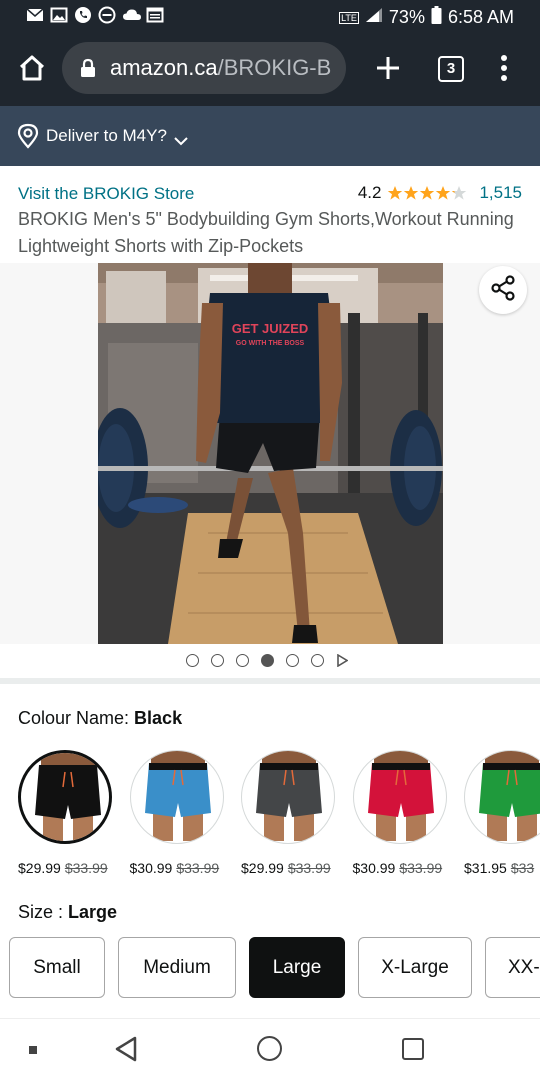 The width and height of the screenshot is (540, 1080). Describe the element at coordinates (57, 967) in the screenshot. I see `size-option-button: Small` at that location.